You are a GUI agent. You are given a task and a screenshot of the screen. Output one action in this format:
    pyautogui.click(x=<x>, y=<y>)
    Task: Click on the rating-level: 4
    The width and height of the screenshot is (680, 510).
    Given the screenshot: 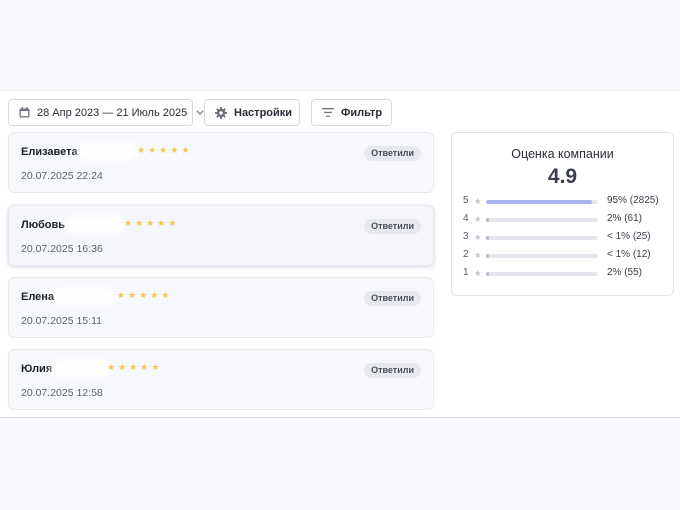 What is the action you would take?
    pyautogui.click(x=466, y=218)
    